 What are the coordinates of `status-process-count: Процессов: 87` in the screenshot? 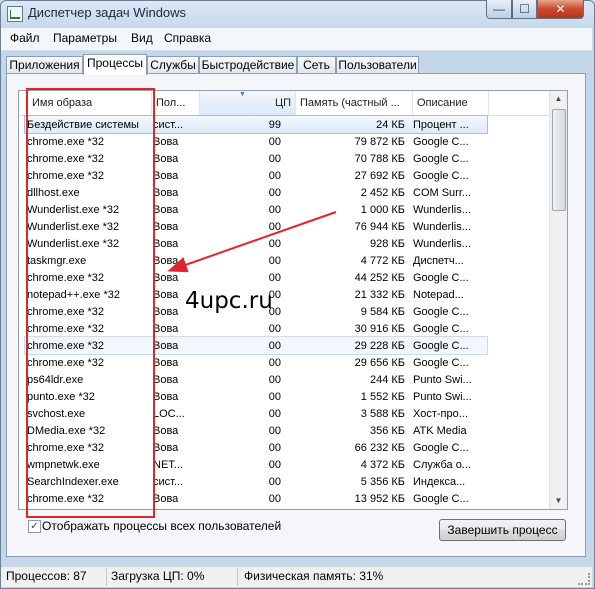 It's located at (46, 576).